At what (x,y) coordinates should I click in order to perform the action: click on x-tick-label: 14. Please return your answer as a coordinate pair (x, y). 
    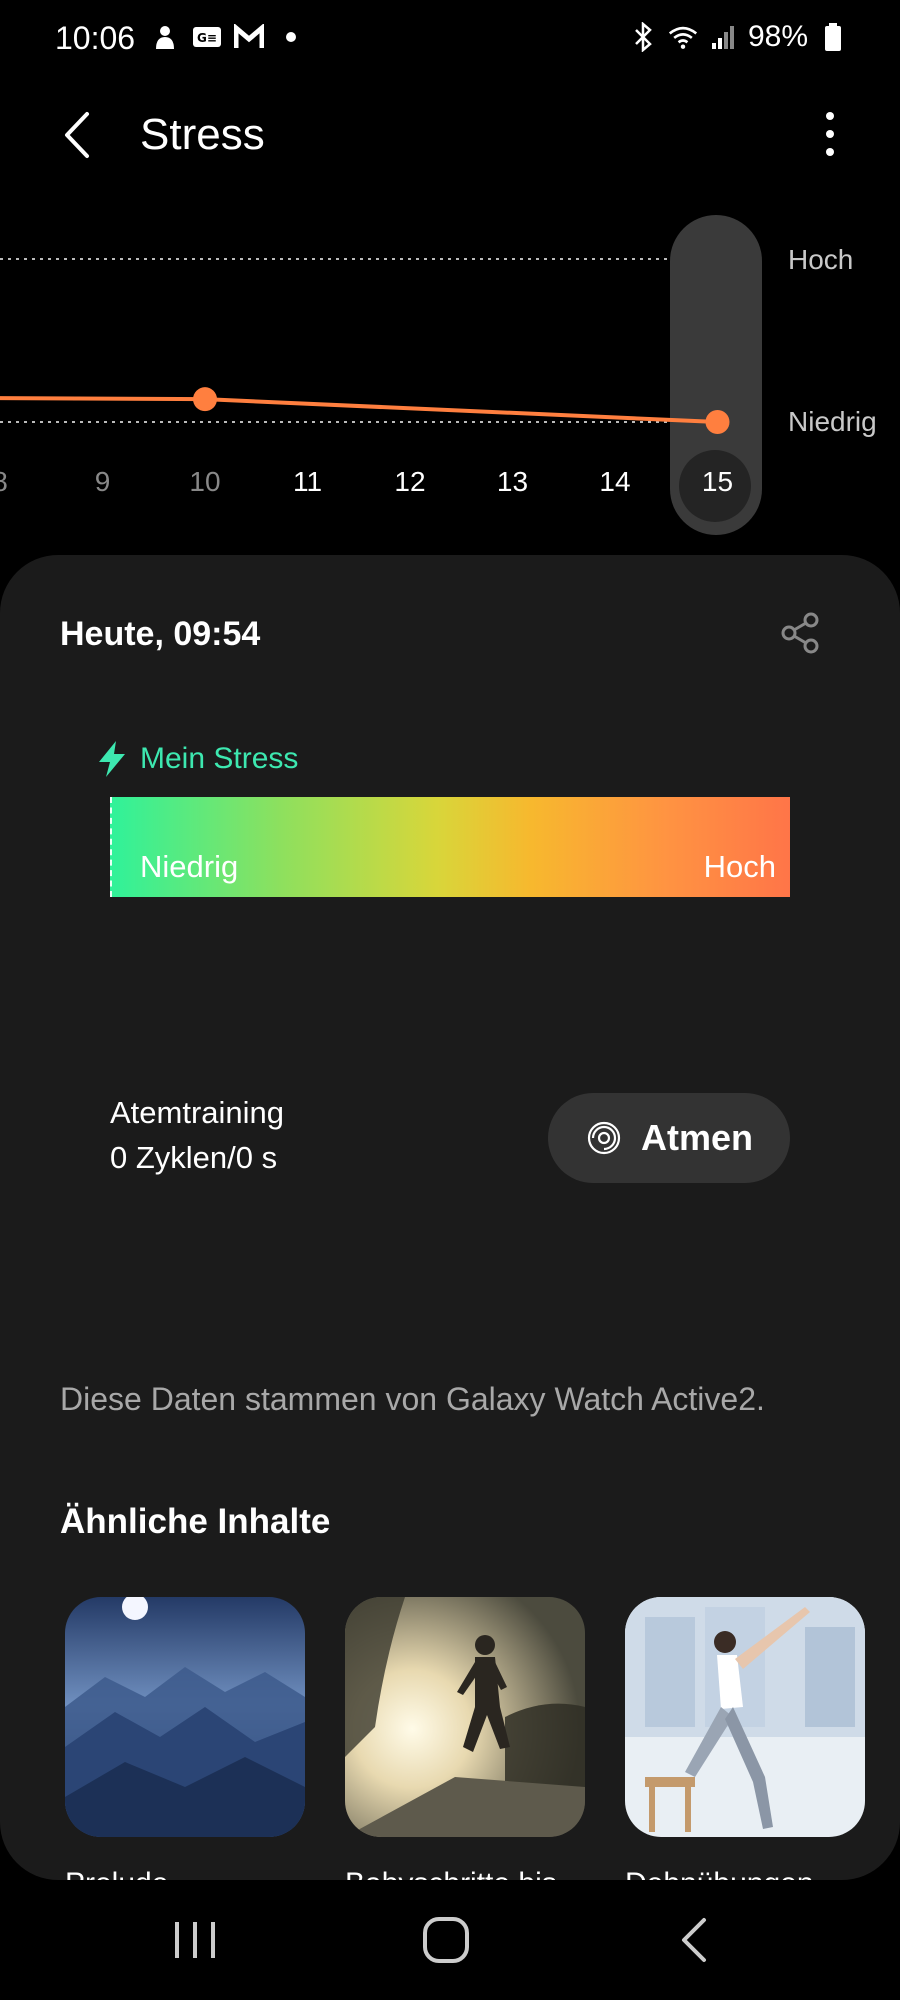
    Looking at the image, I should click on (615, 482).